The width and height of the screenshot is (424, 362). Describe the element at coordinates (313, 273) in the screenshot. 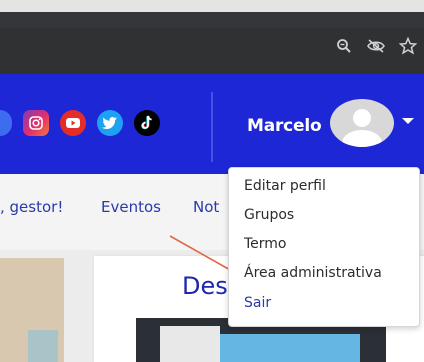

I see `menu-item-area-administrativa: Área administrativa` at that location.